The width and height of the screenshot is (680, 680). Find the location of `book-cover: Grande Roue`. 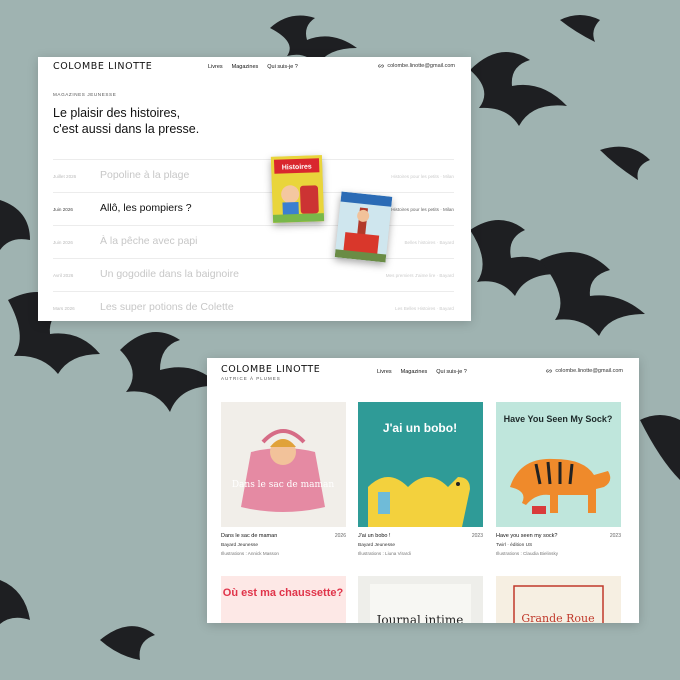

book-cover: Grande Roue is located at coordinates (558, 599).